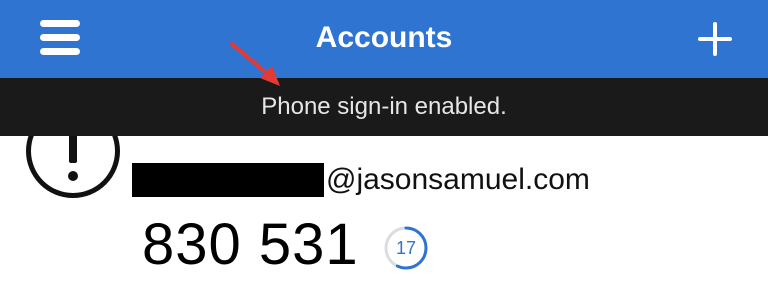 Image resolution: width=768 pixels, height=281 pixels. What do you see at coordinates (250, 245) in the screenshot?
I see `otp-code: 830 531` at bounding box center [250, 245].